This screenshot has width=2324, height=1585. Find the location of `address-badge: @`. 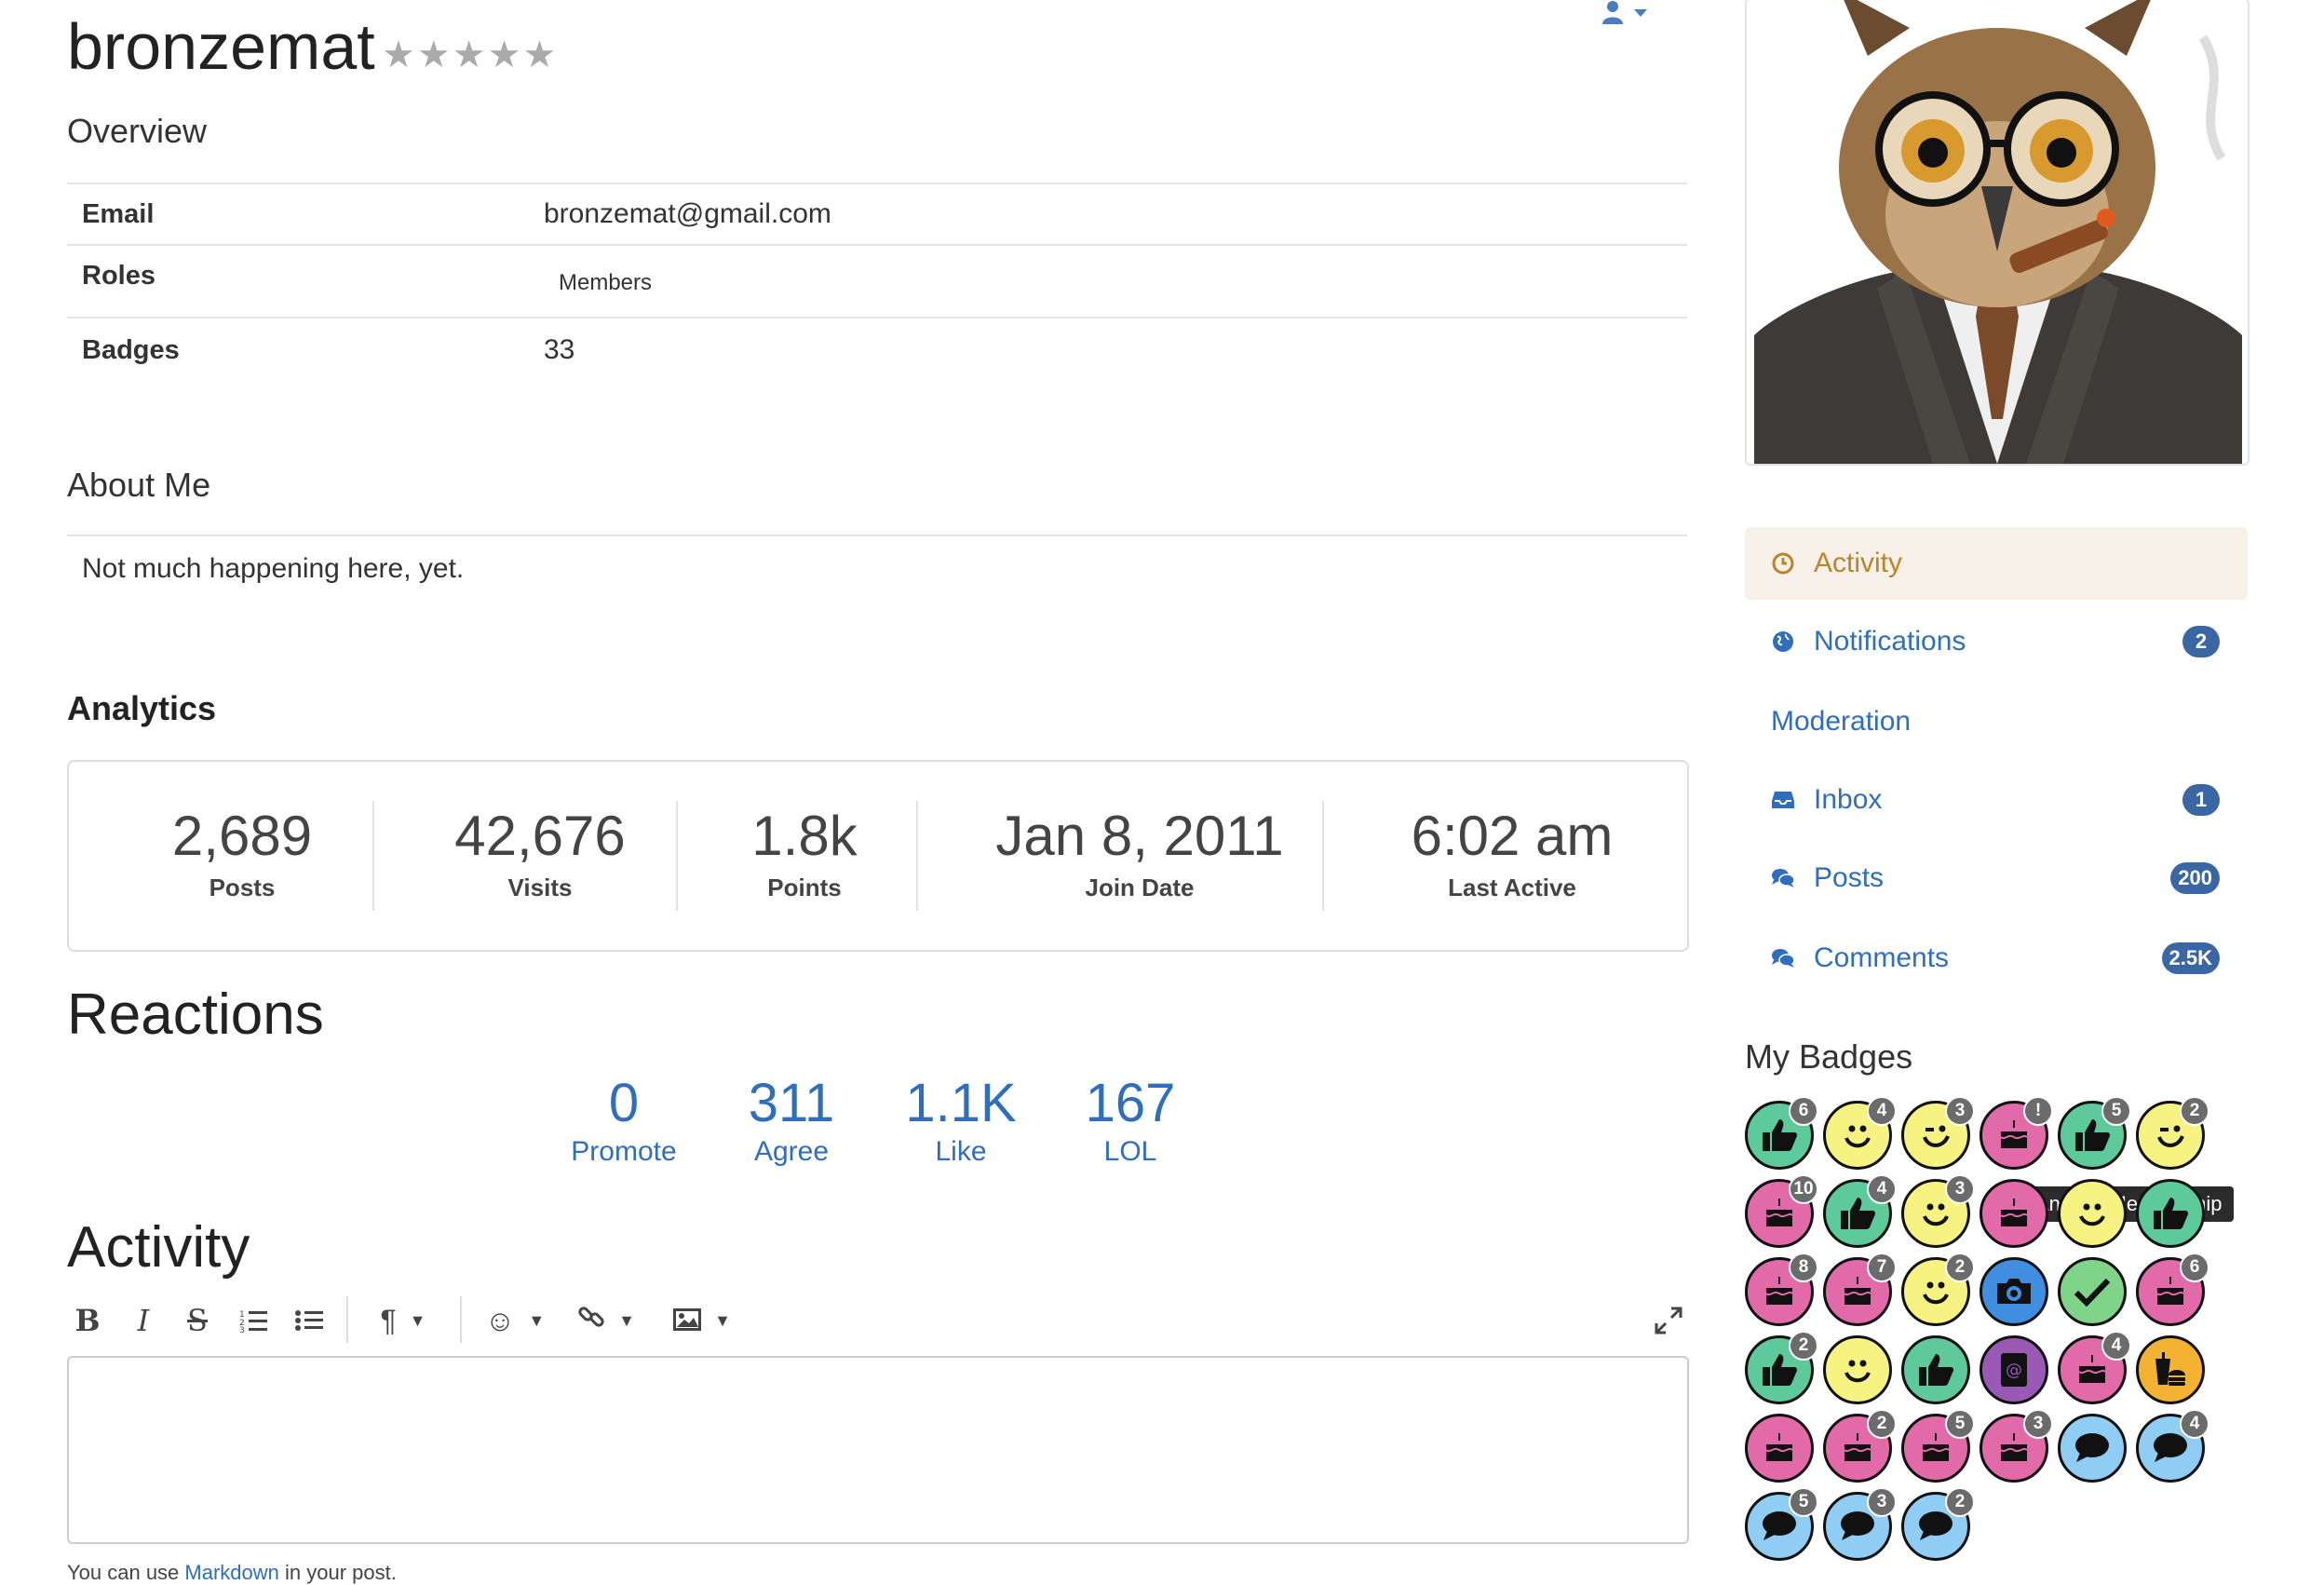

address-badge: @ is located at coordinates (2014, 1369).